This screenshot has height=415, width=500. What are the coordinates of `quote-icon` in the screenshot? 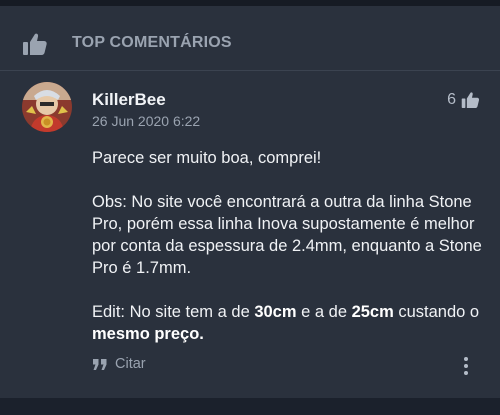 It's located at (100, 364).